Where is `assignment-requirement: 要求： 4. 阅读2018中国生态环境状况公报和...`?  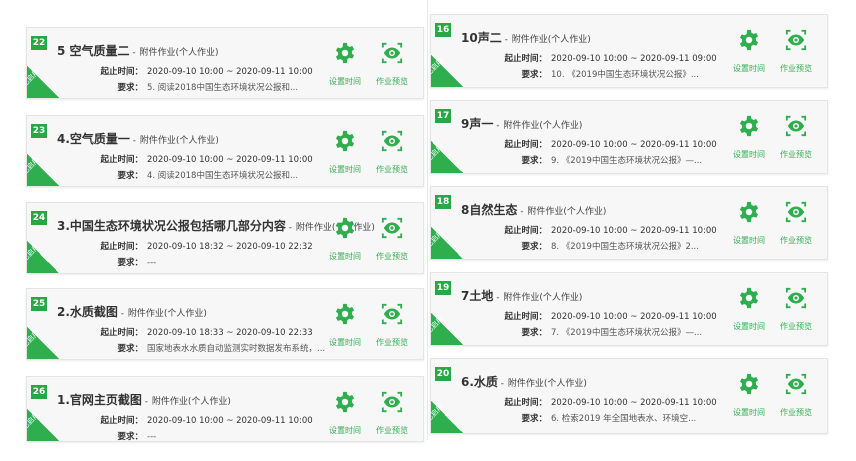 assignment-requirement: 要求： 4. 阅读2018中国生态环境状况公报和... is located at coordinates (195, 175).